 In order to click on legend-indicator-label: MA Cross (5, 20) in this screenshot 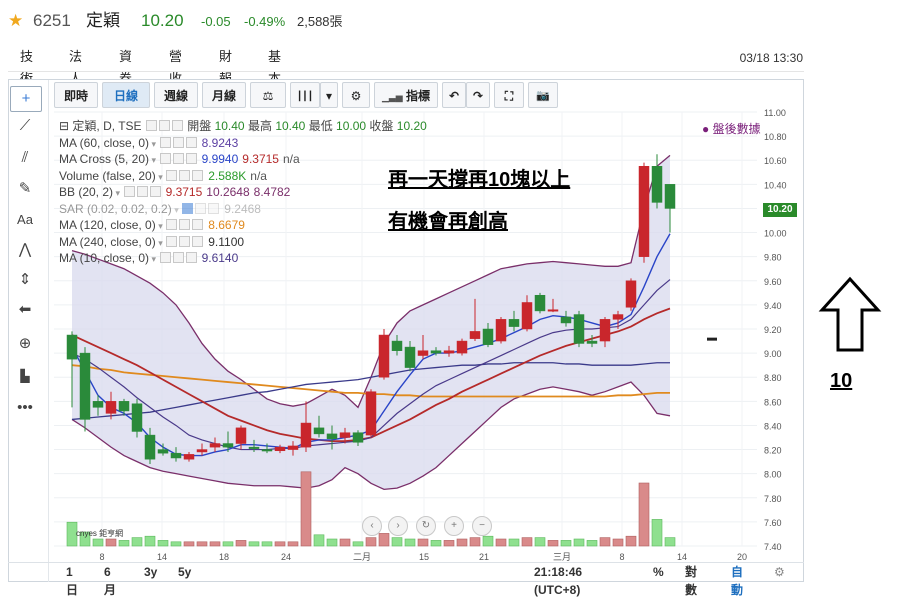, I will do `click(104, 159)`.